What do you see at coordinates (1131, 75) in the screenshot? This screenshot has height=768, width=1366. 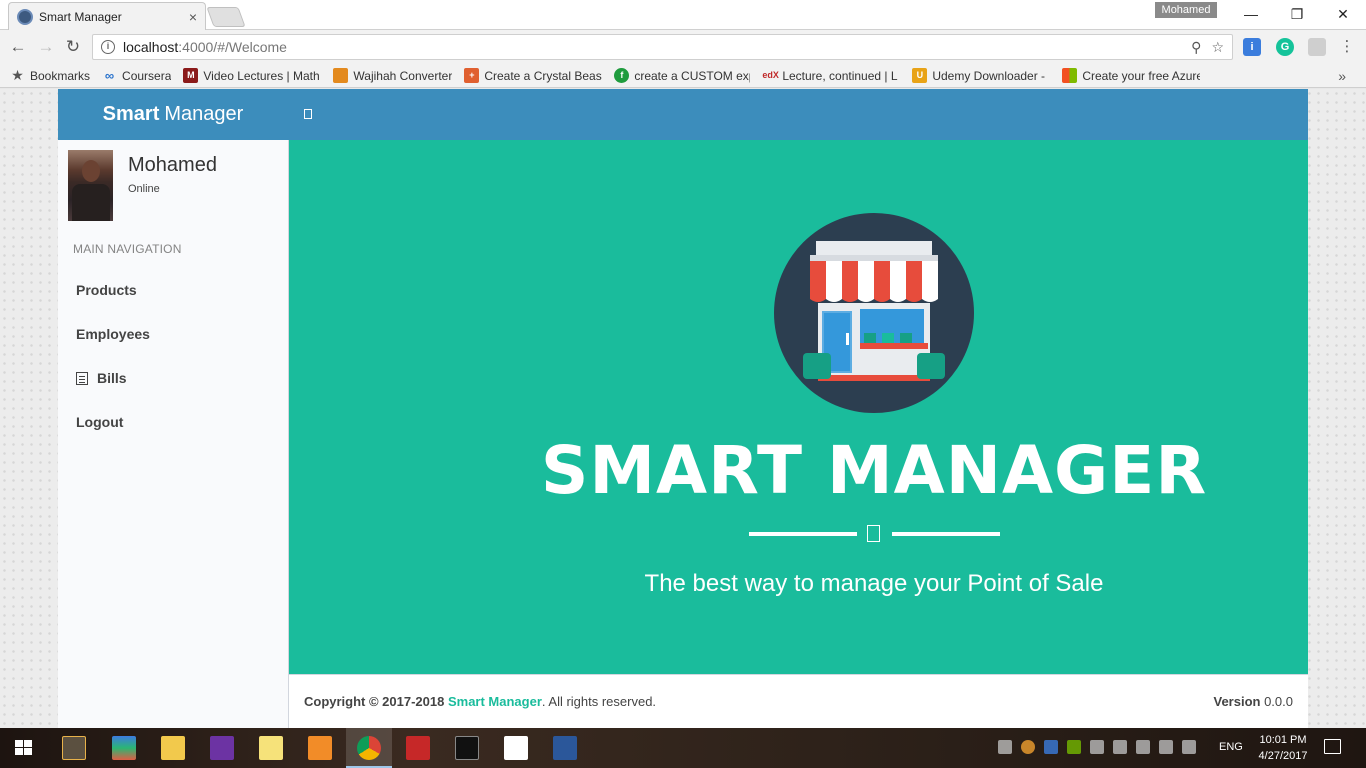 I see `bookmark-item: Create your free Azure` at bounding box center [1131, 75].